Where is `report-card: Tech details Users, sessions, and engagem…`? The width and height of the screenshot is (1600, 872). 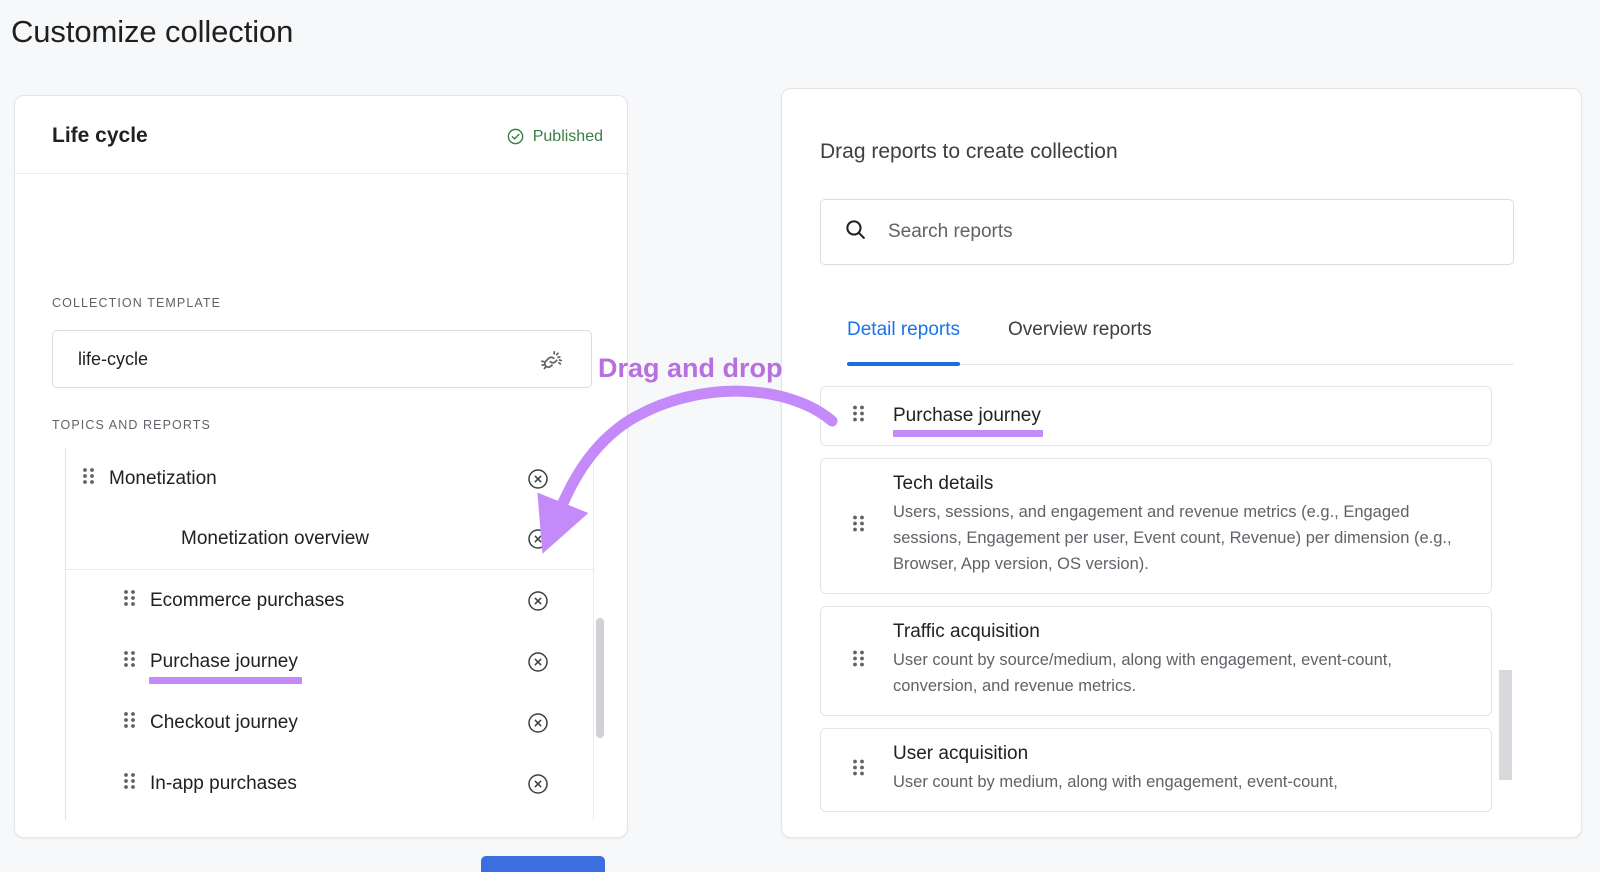
report-card: Tech details Users, sessions, and engagem… is located at coordinates (1156, 526).